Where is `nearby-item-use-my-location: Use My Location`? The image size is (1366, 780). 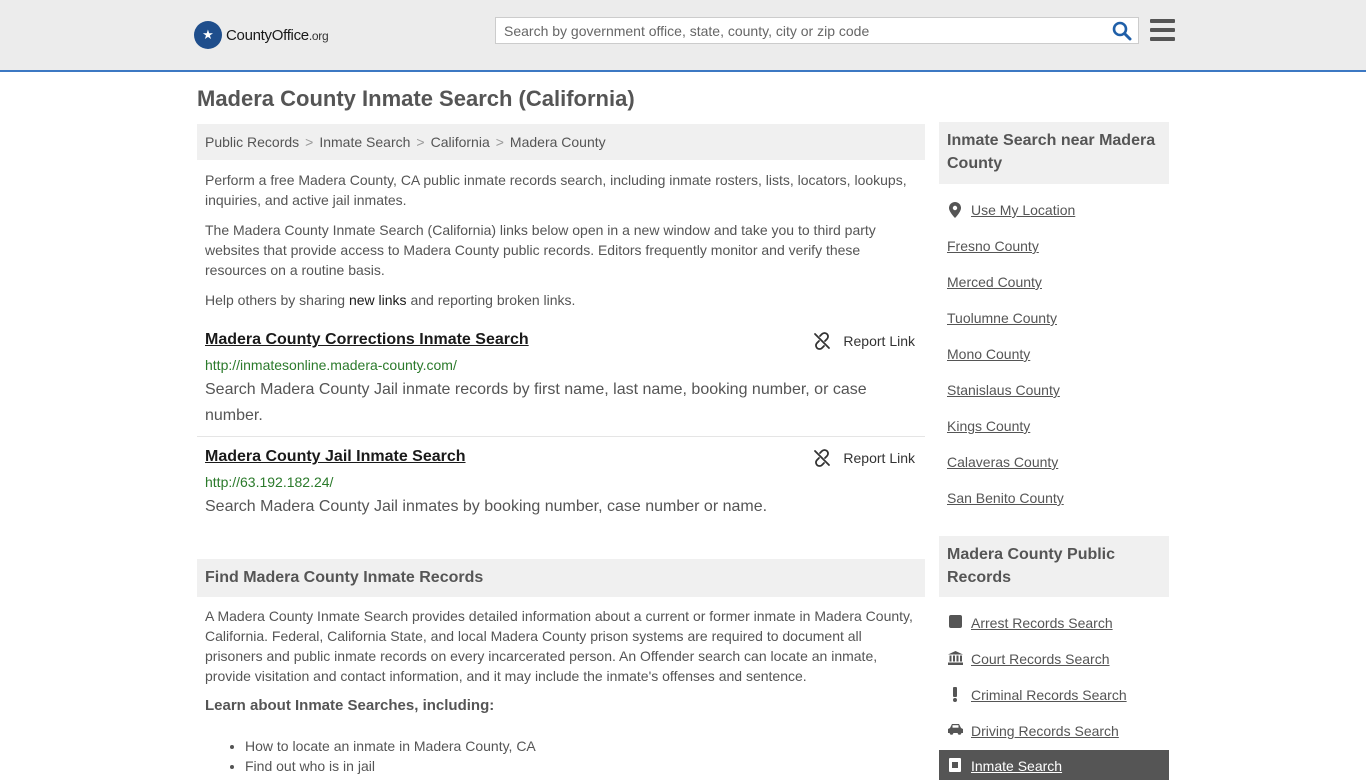 nearby-item-use-my-location: Use My Location is located at coordinates (1058, 220).